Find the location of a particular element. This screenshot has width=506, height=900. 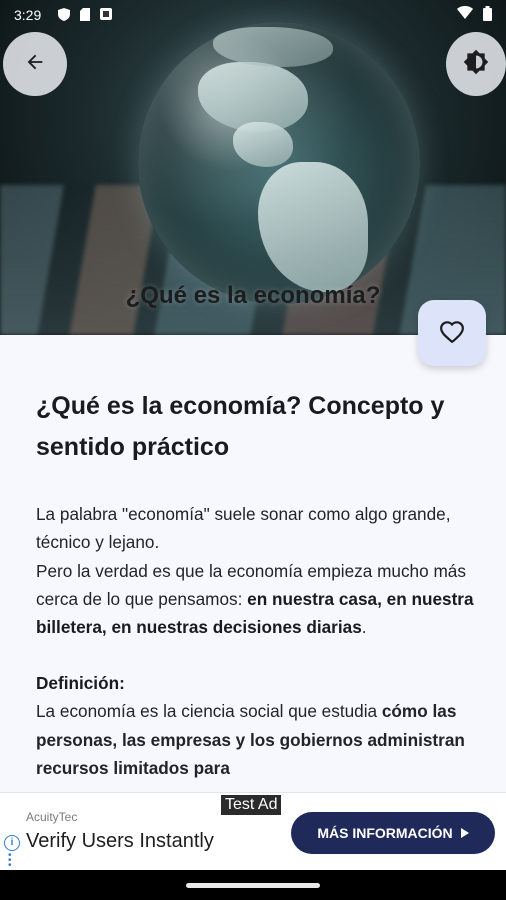

home-gesture-handle is located at coordinates (253, 885).